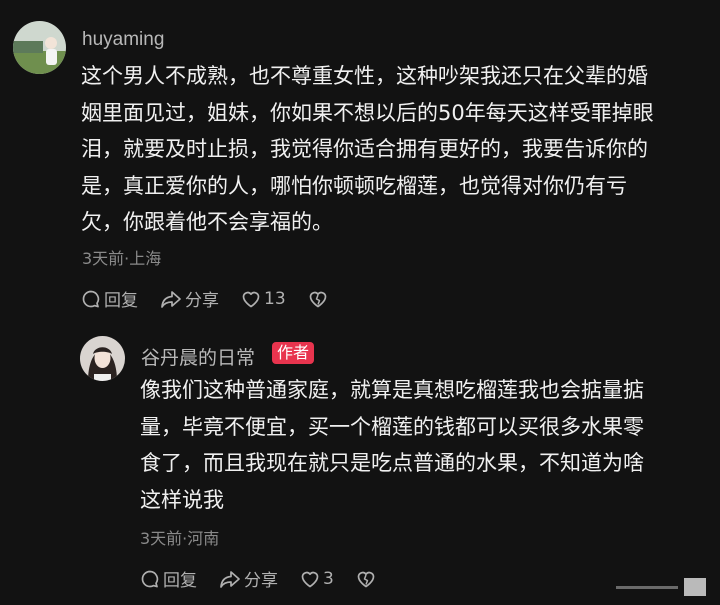  What do you see at coordinates (364, 76) in the screenshot?
I see `comment-text-line: 这个男人不成熟，也不尊重女性，这种吵架我还只在父辈的婚` at bounding box center [364, 76].